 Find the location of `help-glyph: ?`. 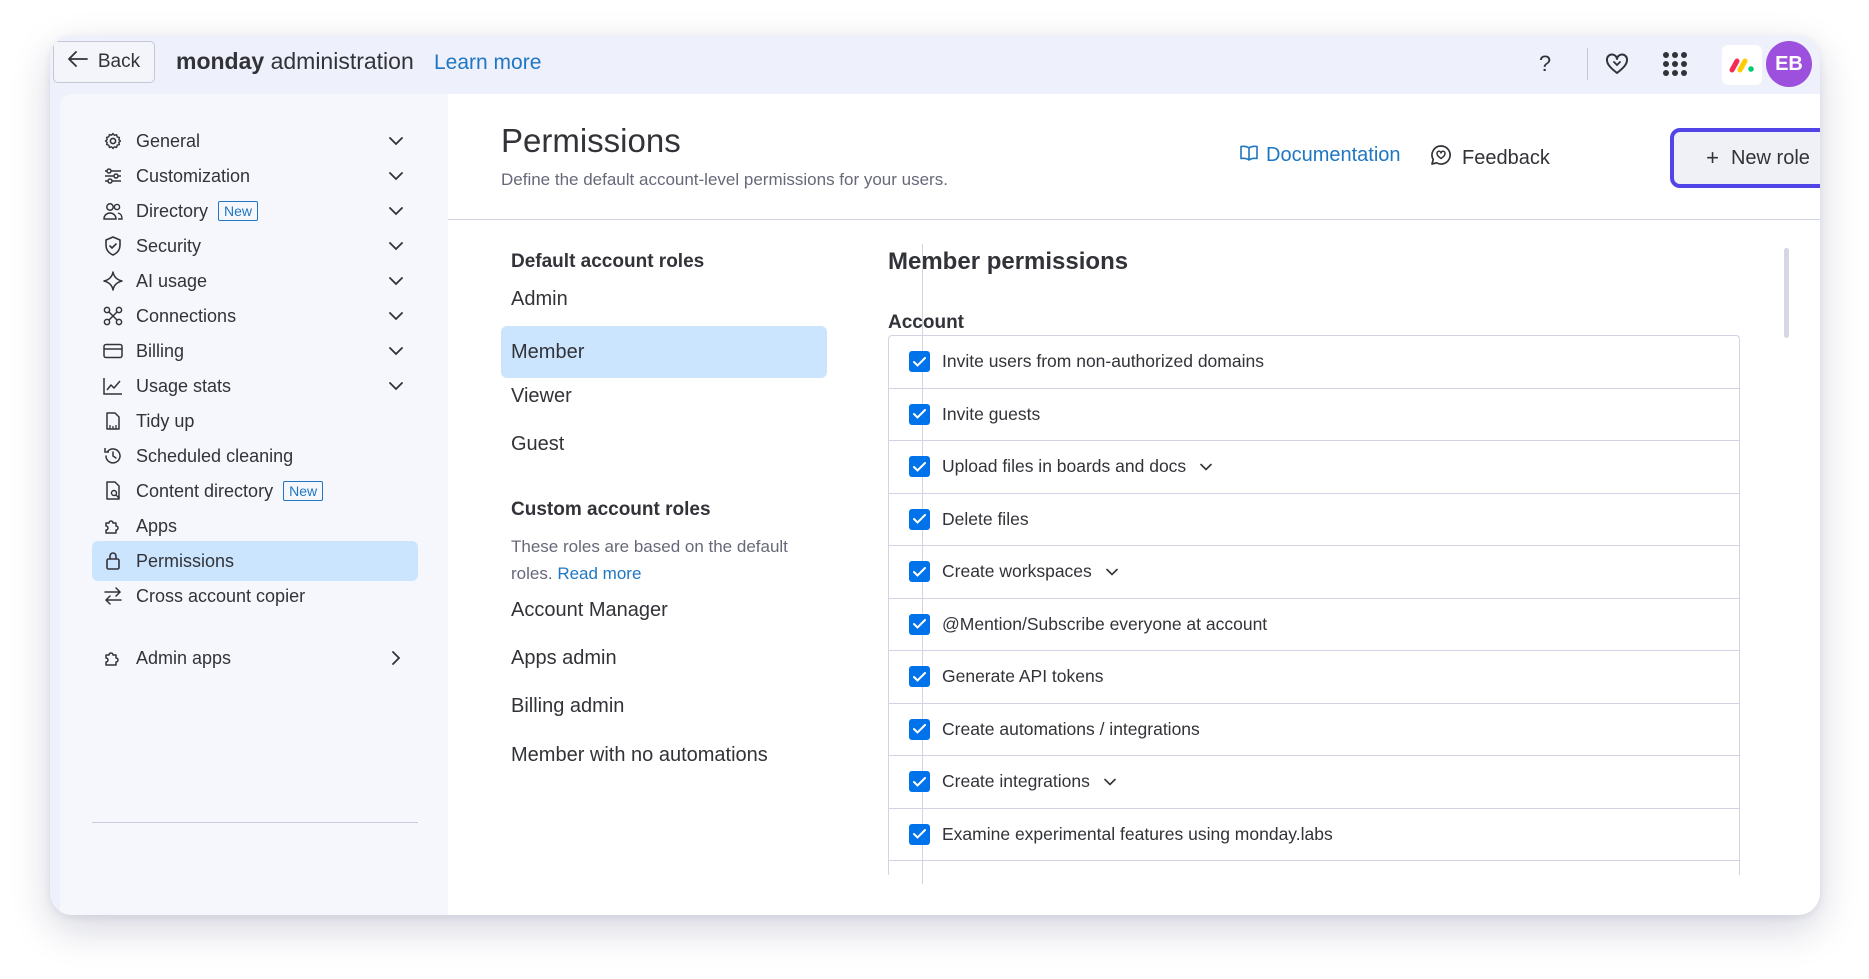

help-glyph: ? is located at coordinates (1545, 63).